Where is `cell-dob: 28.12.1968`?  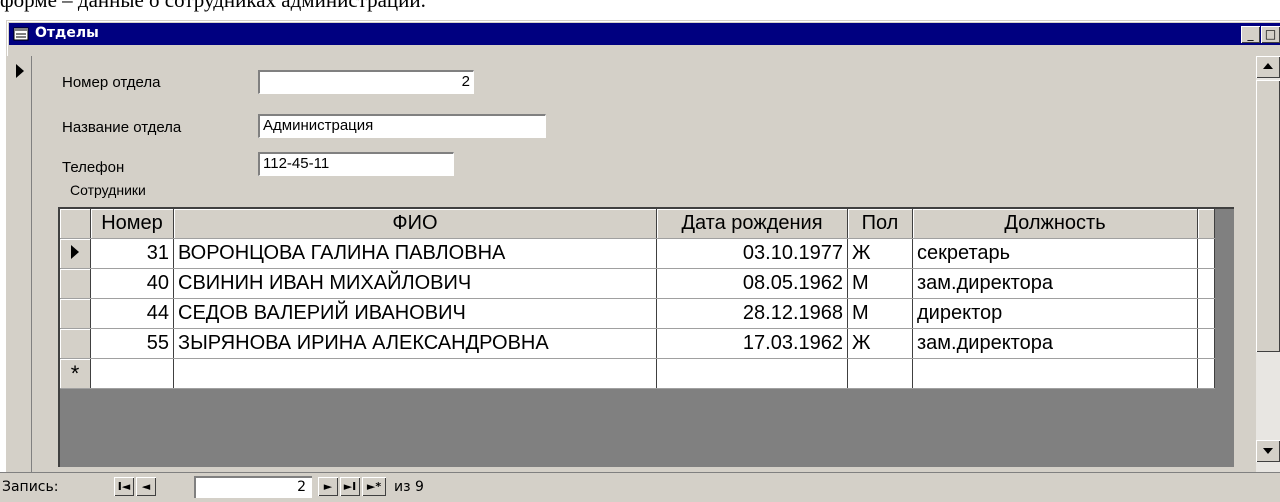
cell-dob: 28.12.1968 is located at coordinates (752, 313).